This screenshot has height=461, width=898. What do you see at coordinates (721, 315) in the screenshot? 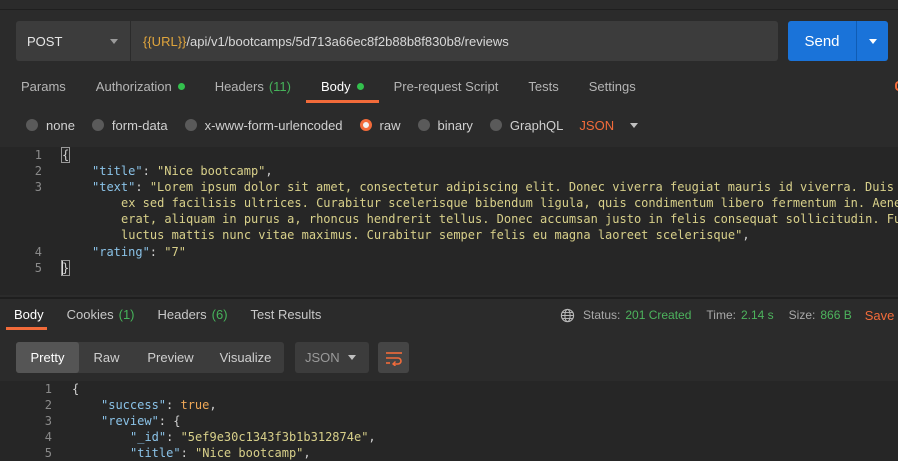
I see `time-label: Time:` at bounding box center [721, 315].